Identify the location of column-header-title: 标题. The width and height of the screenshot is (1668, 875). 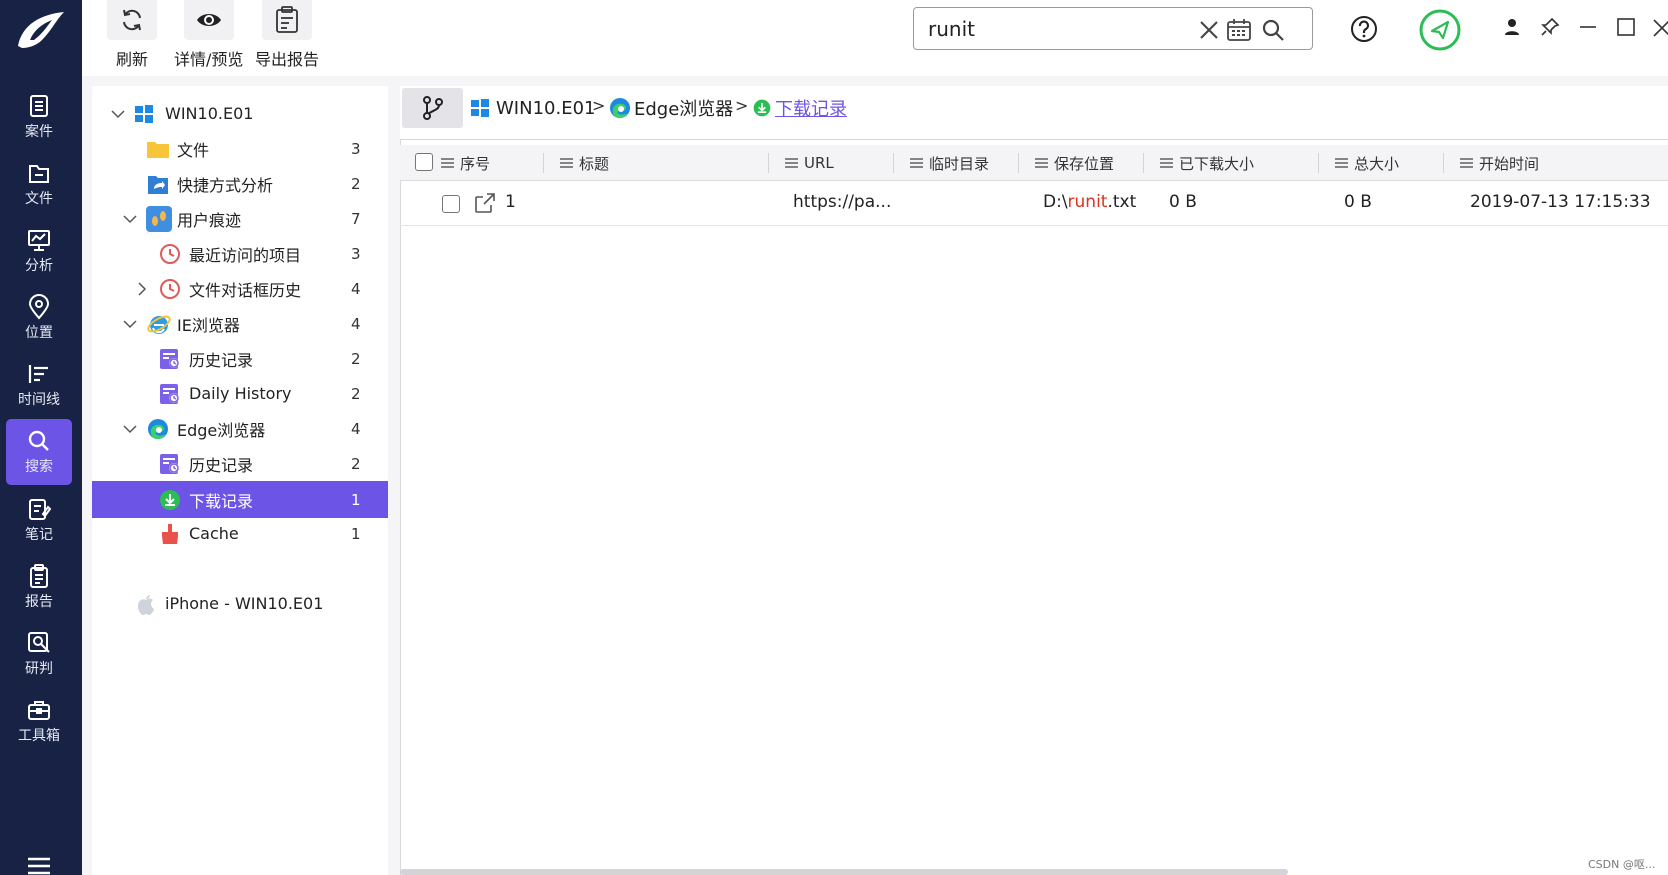
(584, 163).